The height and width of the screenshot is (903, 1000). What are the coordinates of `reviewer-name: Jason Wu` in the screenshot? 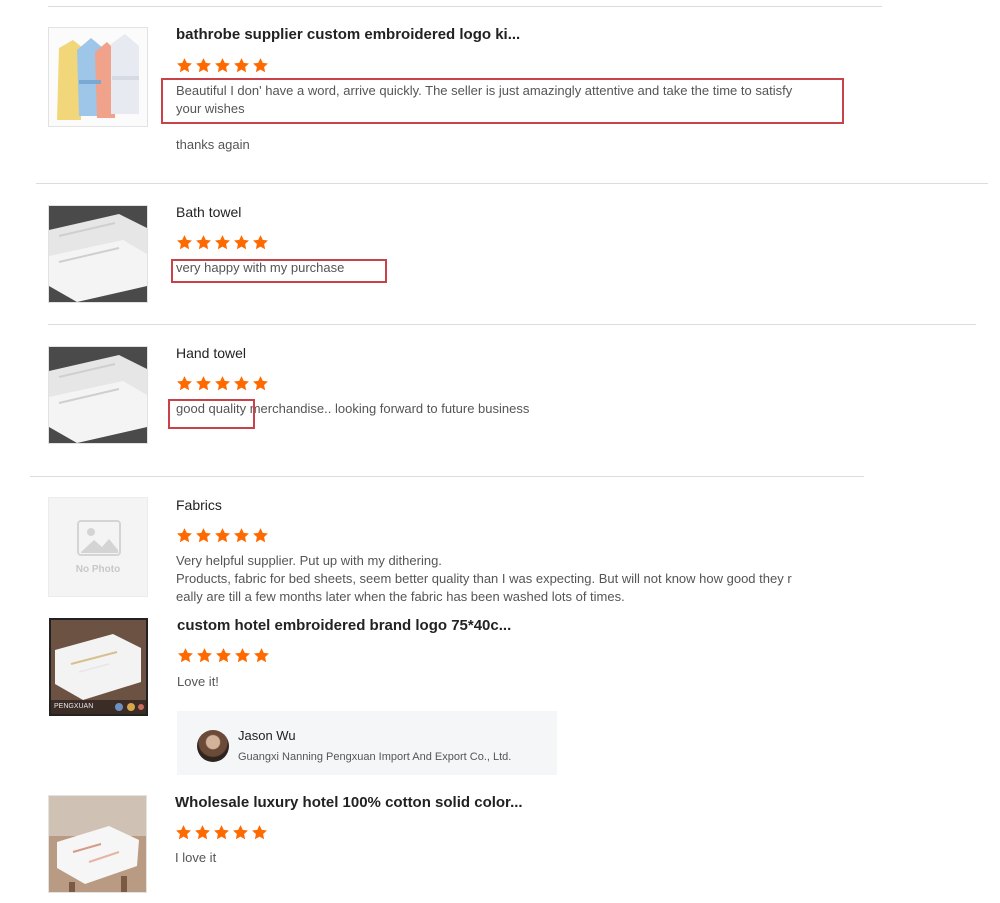 It's located at (267, 735).